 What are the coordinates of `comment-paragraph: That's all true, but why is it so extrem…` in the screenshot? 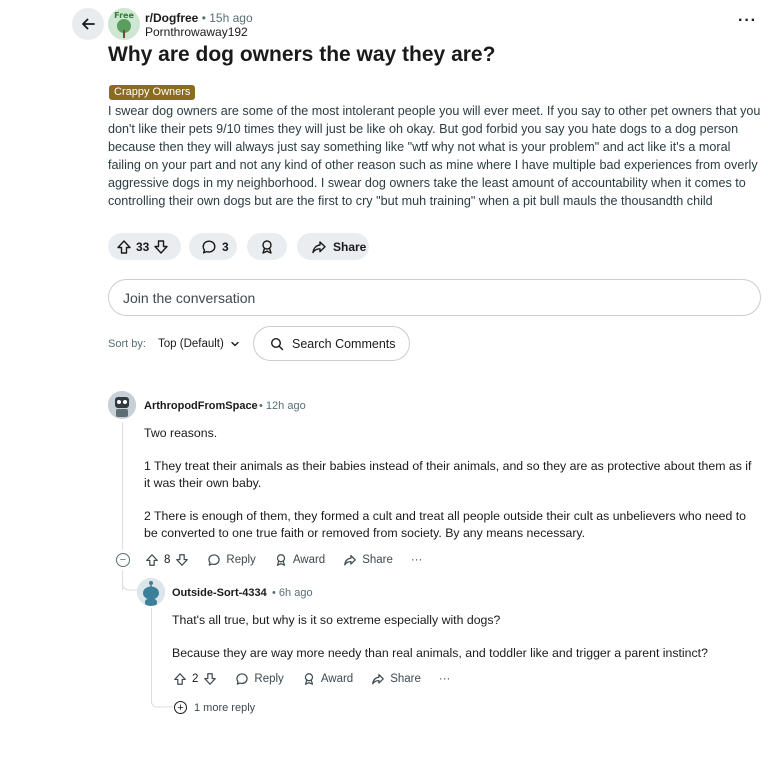 It's located at (336, 620).